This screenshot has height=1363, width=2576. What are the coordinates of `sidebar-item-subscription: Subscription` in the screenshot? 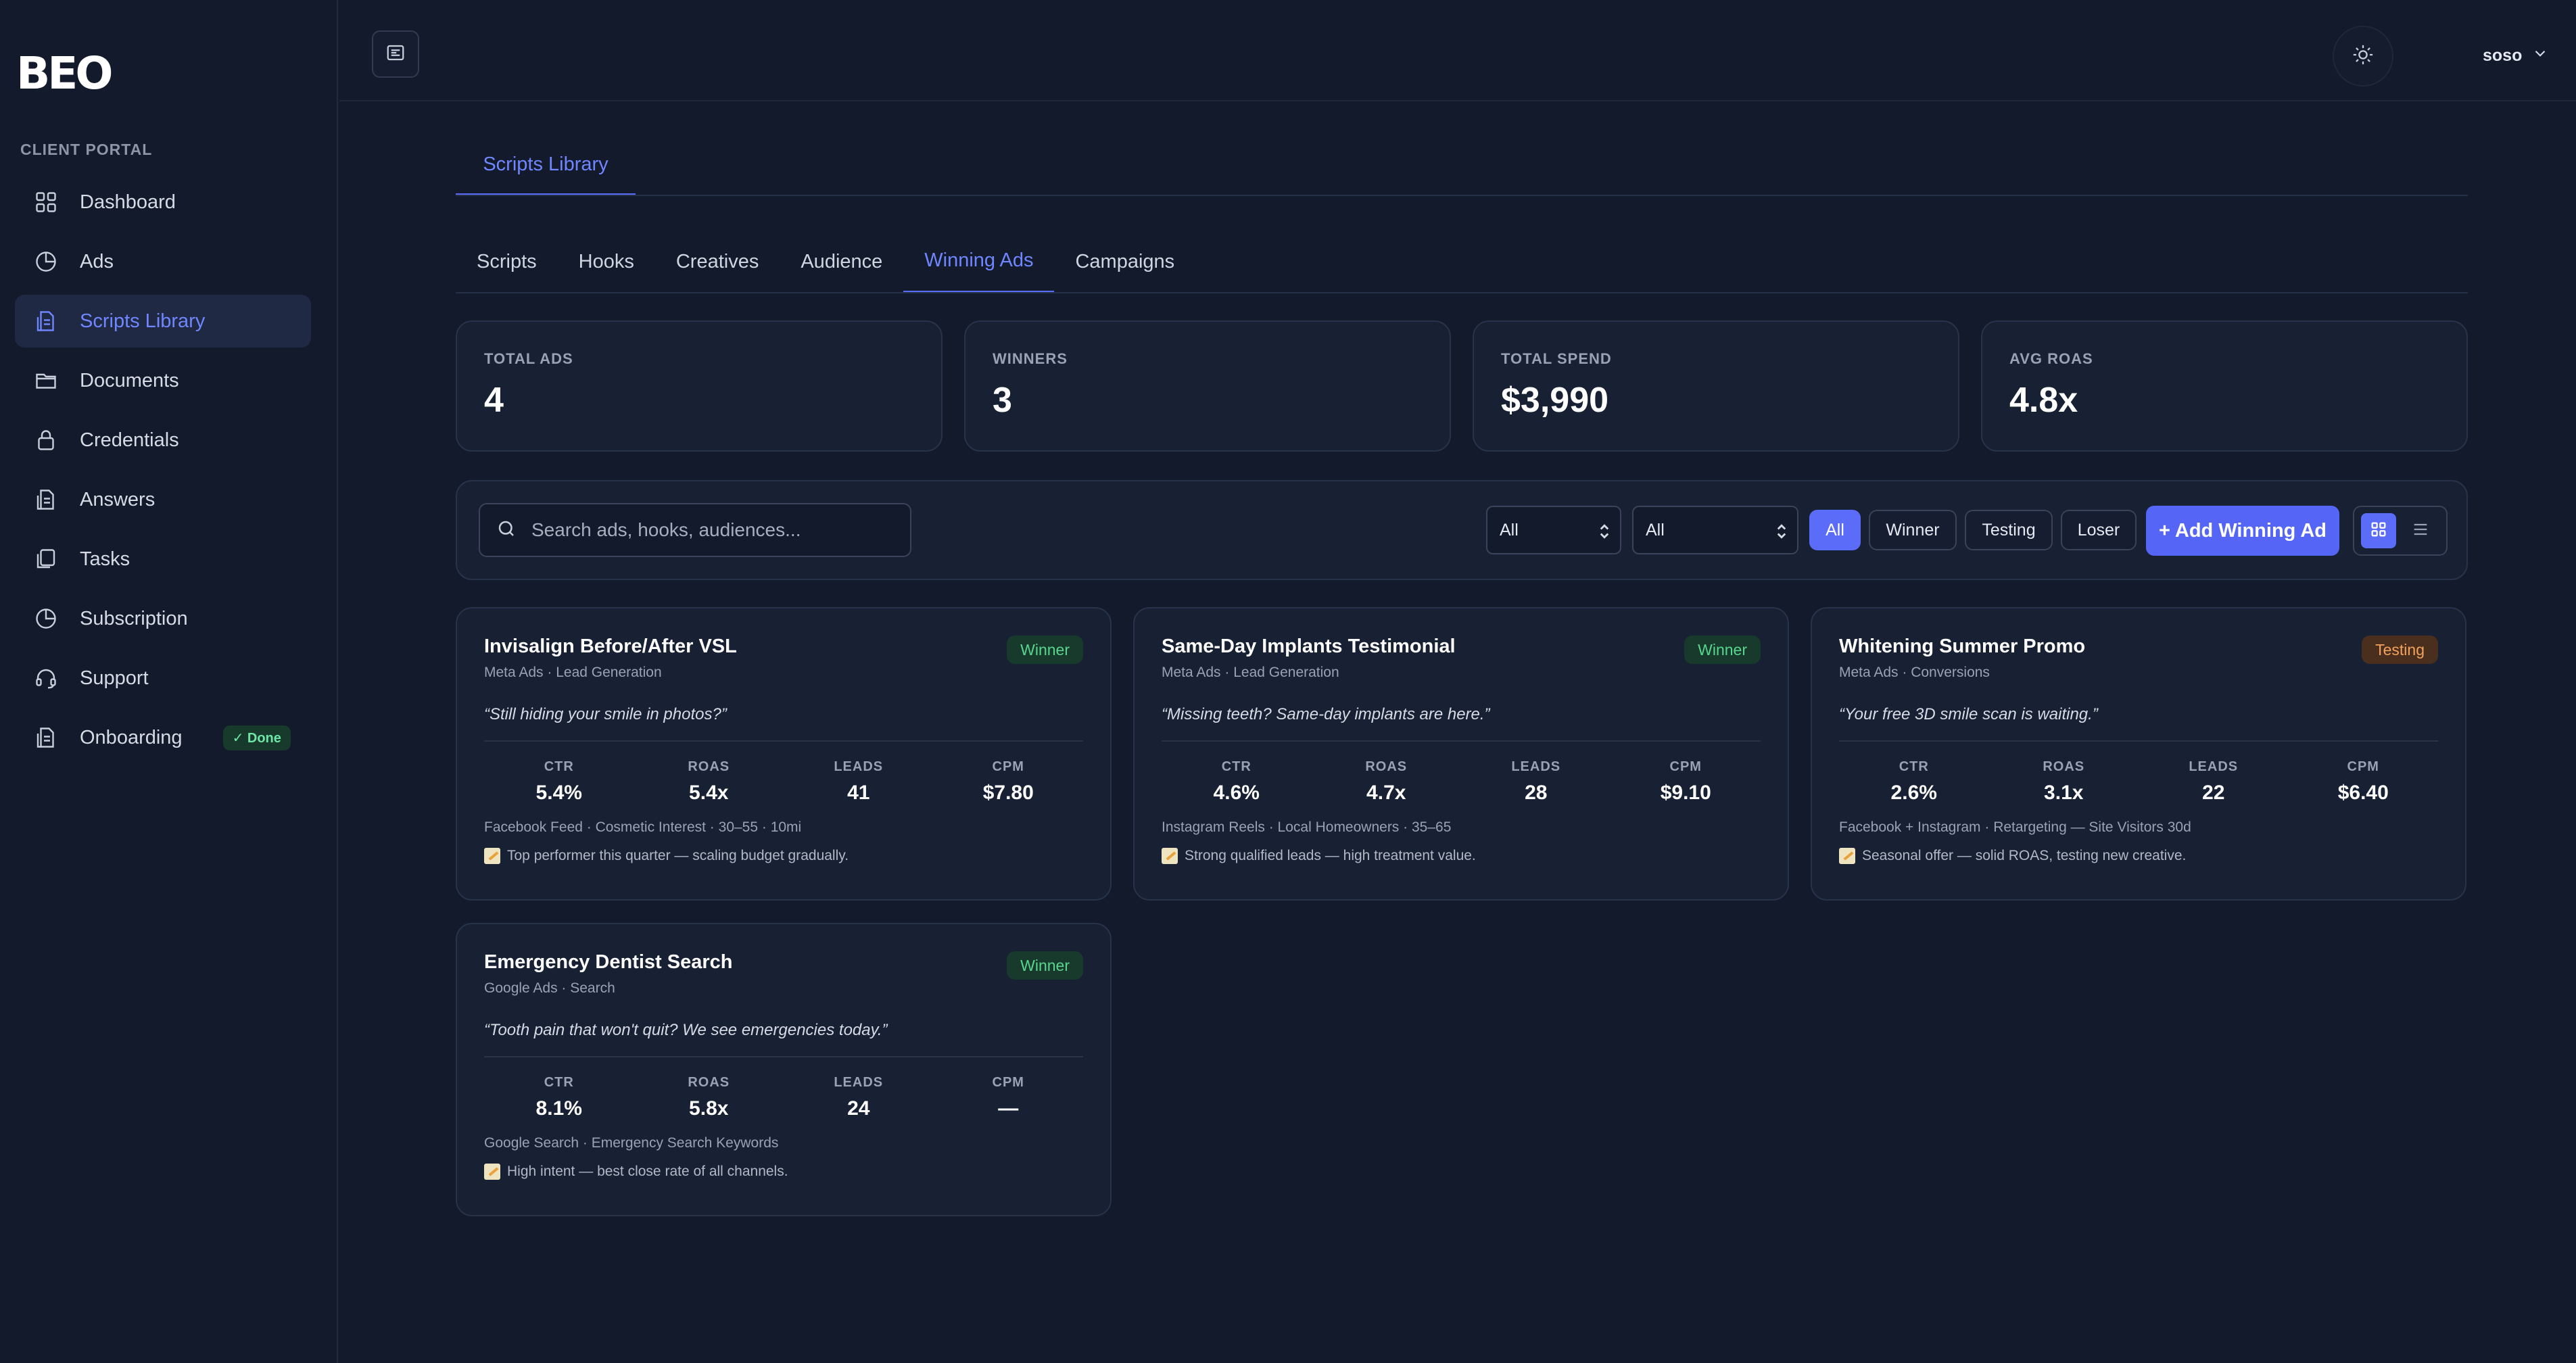 It's located at (163, 619).